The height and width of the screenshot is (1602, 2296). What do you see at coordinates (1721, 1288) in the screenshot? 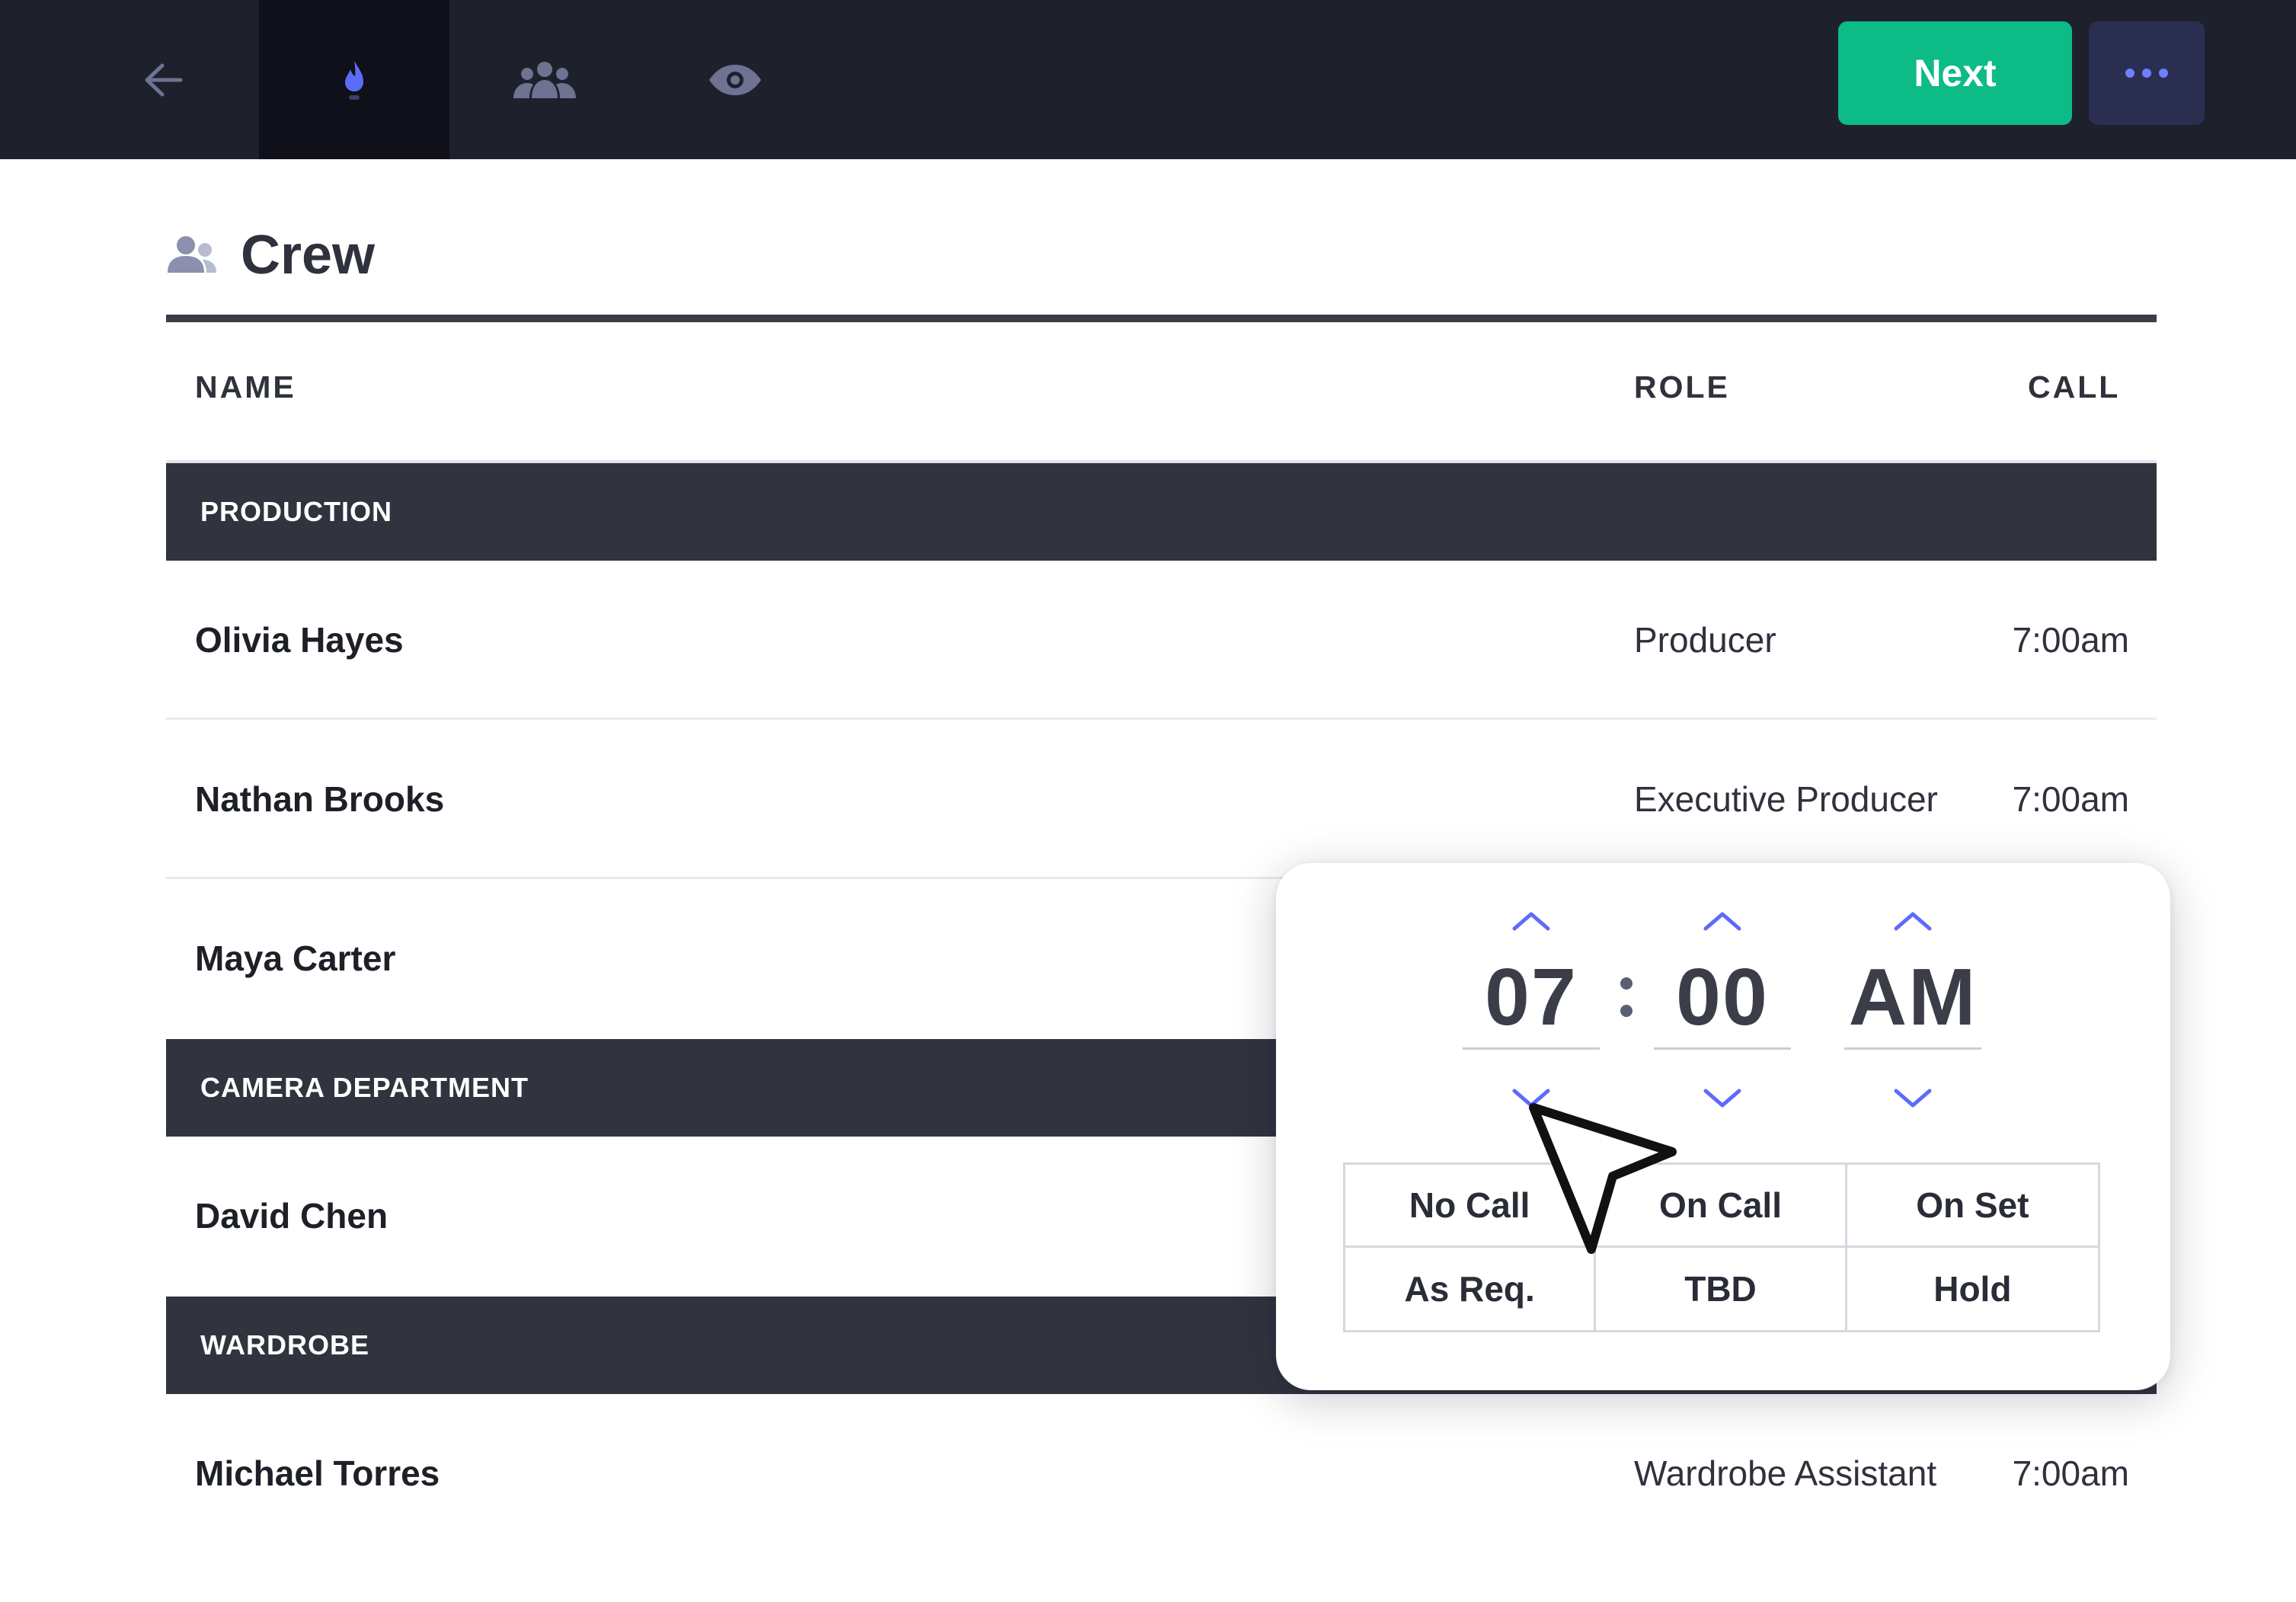
I see `option-tbd: TBD` at bounding box center [1721, 1288].